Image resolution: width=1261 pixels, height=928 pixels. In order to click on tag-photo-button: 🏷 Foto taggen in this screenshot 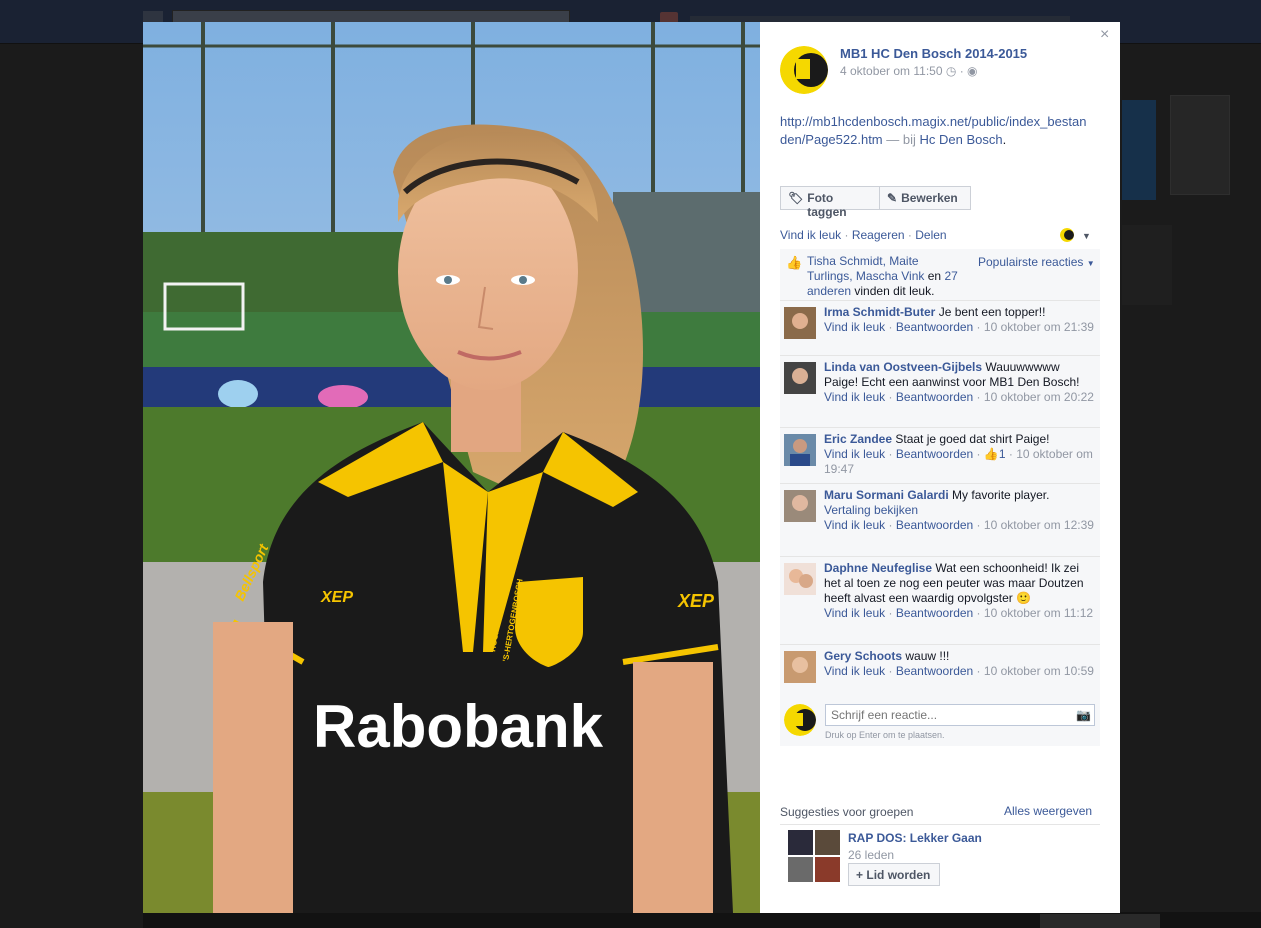, I will do `click(830, 202)`.